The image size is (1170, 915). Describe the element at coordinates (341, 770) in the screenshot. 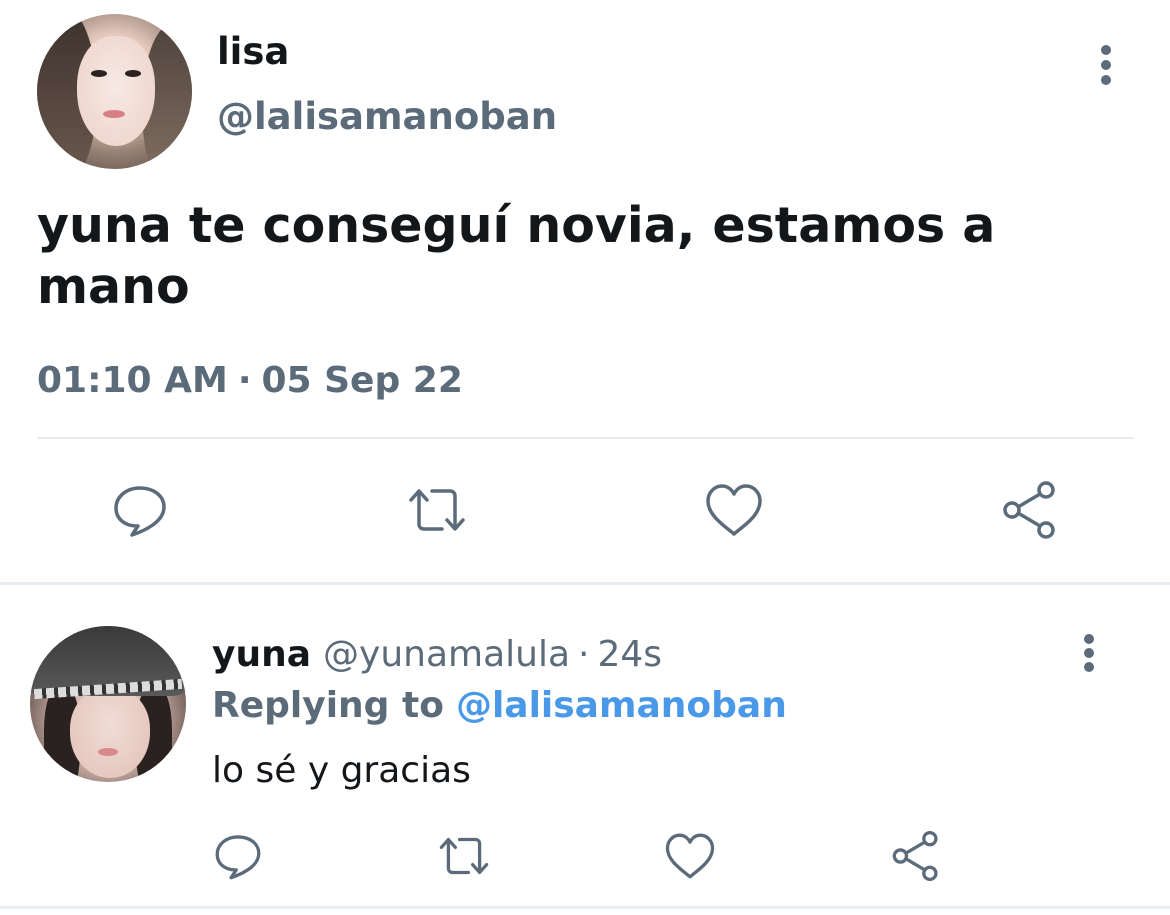

I see `reply-text: lo sé y gracias` at that location.